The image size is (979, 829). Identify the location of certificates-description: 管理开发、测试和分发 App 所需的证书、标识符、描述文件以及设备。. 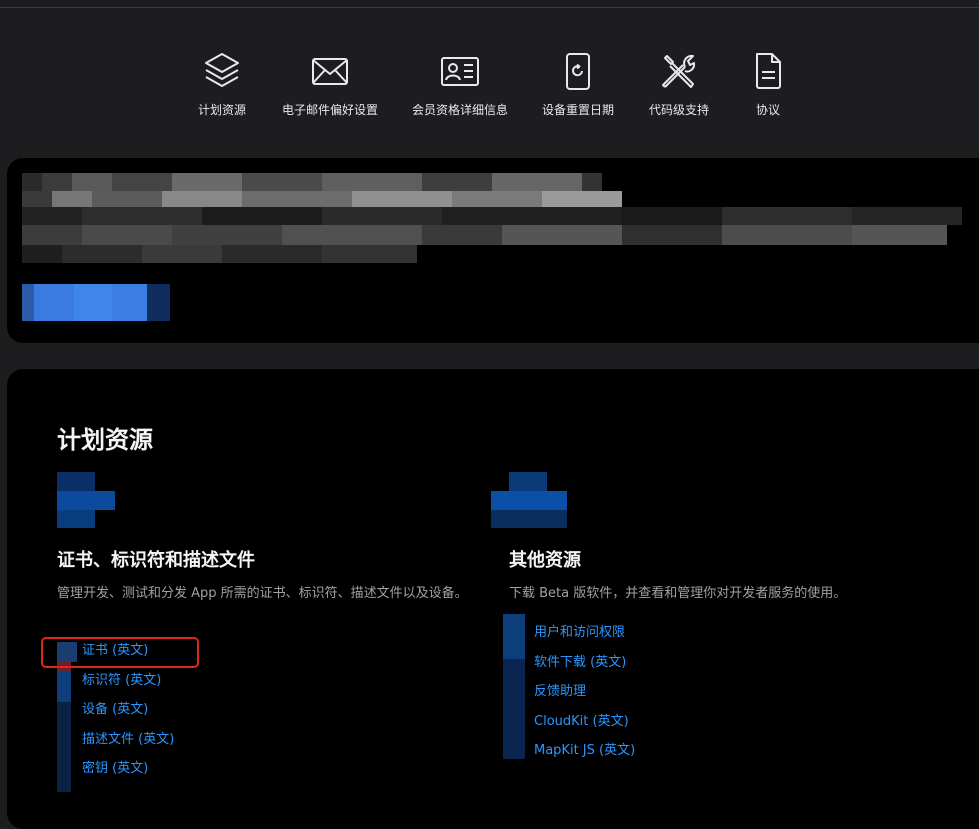
(262, 593).